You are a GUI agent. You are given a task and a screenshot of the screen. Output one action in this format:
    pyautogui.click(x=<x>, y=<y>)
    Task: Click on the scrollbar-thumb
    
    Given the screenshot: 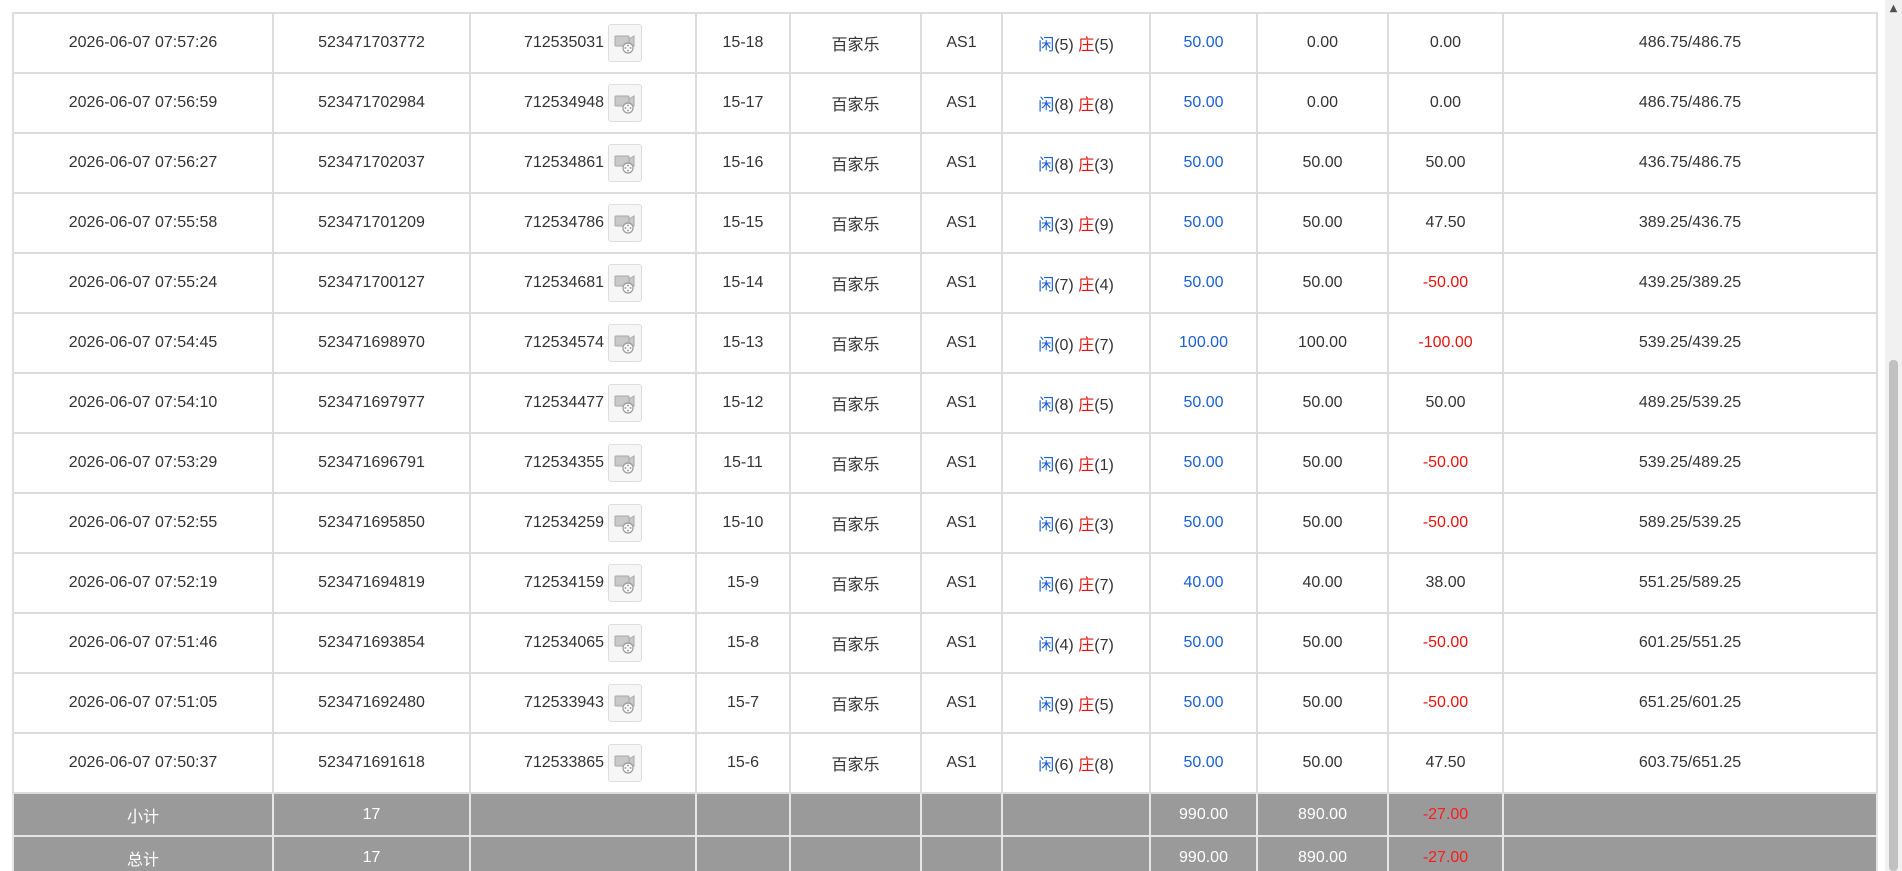 What is the action you would take?
    pyautogui.click(x=1893, y=615)
    